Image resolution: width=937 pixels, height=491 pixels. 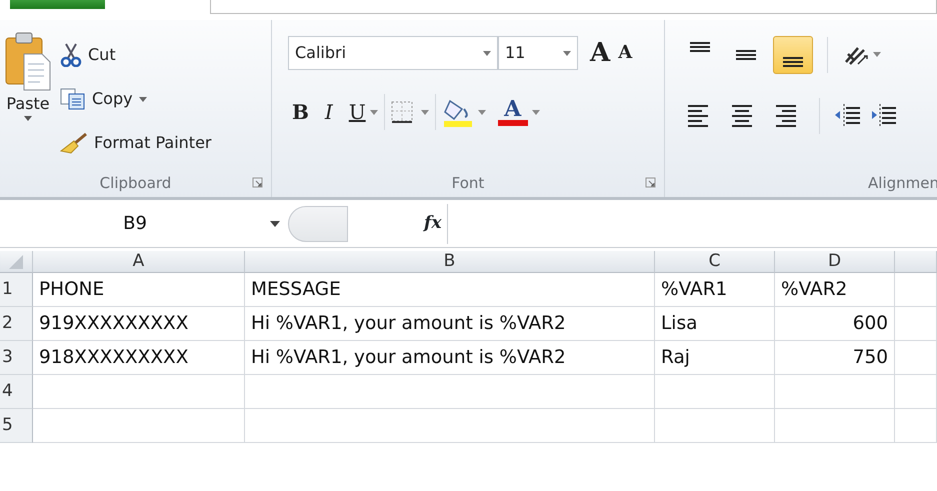 I want to click on table-cell: 750, so click(x=835, y=358).